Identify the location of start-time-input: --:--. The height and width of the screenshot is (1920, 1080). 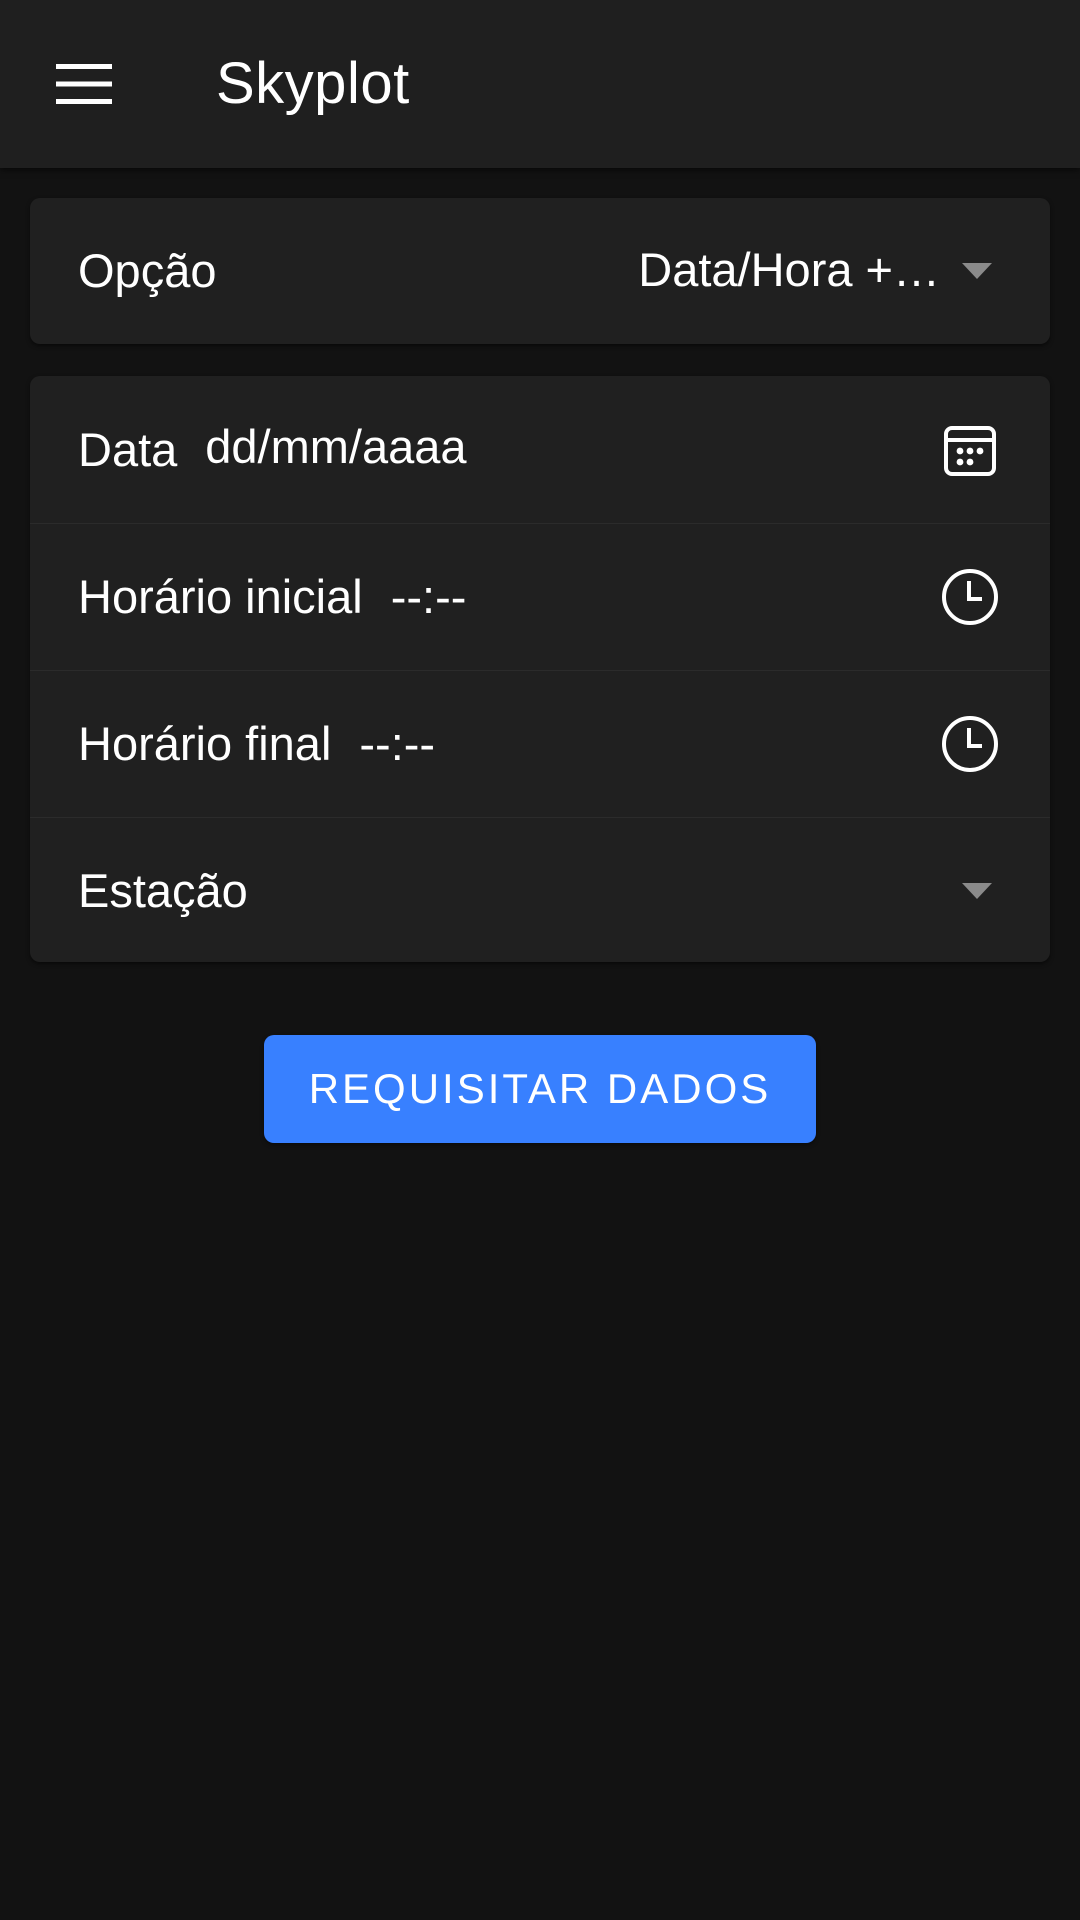
(429, 597).